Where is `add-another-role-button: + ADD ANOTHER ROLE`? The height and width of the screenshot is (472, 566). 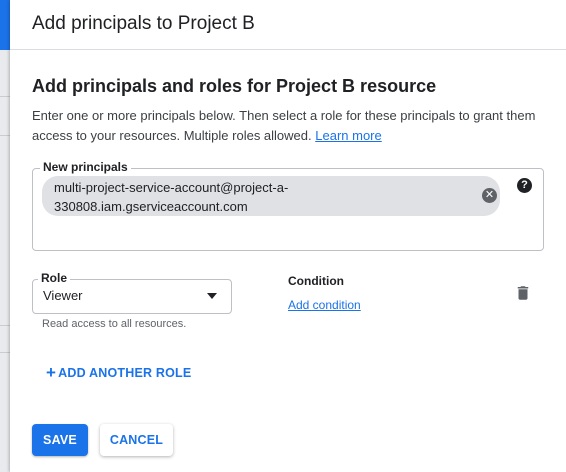
add-another-role-button: + ADD ANOTHER ROLE is located at coordinates (118, 372).